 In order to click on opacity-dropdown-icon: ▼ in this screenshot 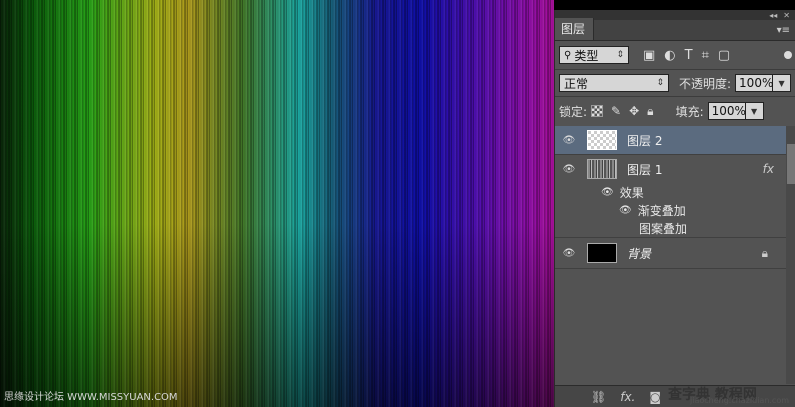, I will do `click(782, 83)`.